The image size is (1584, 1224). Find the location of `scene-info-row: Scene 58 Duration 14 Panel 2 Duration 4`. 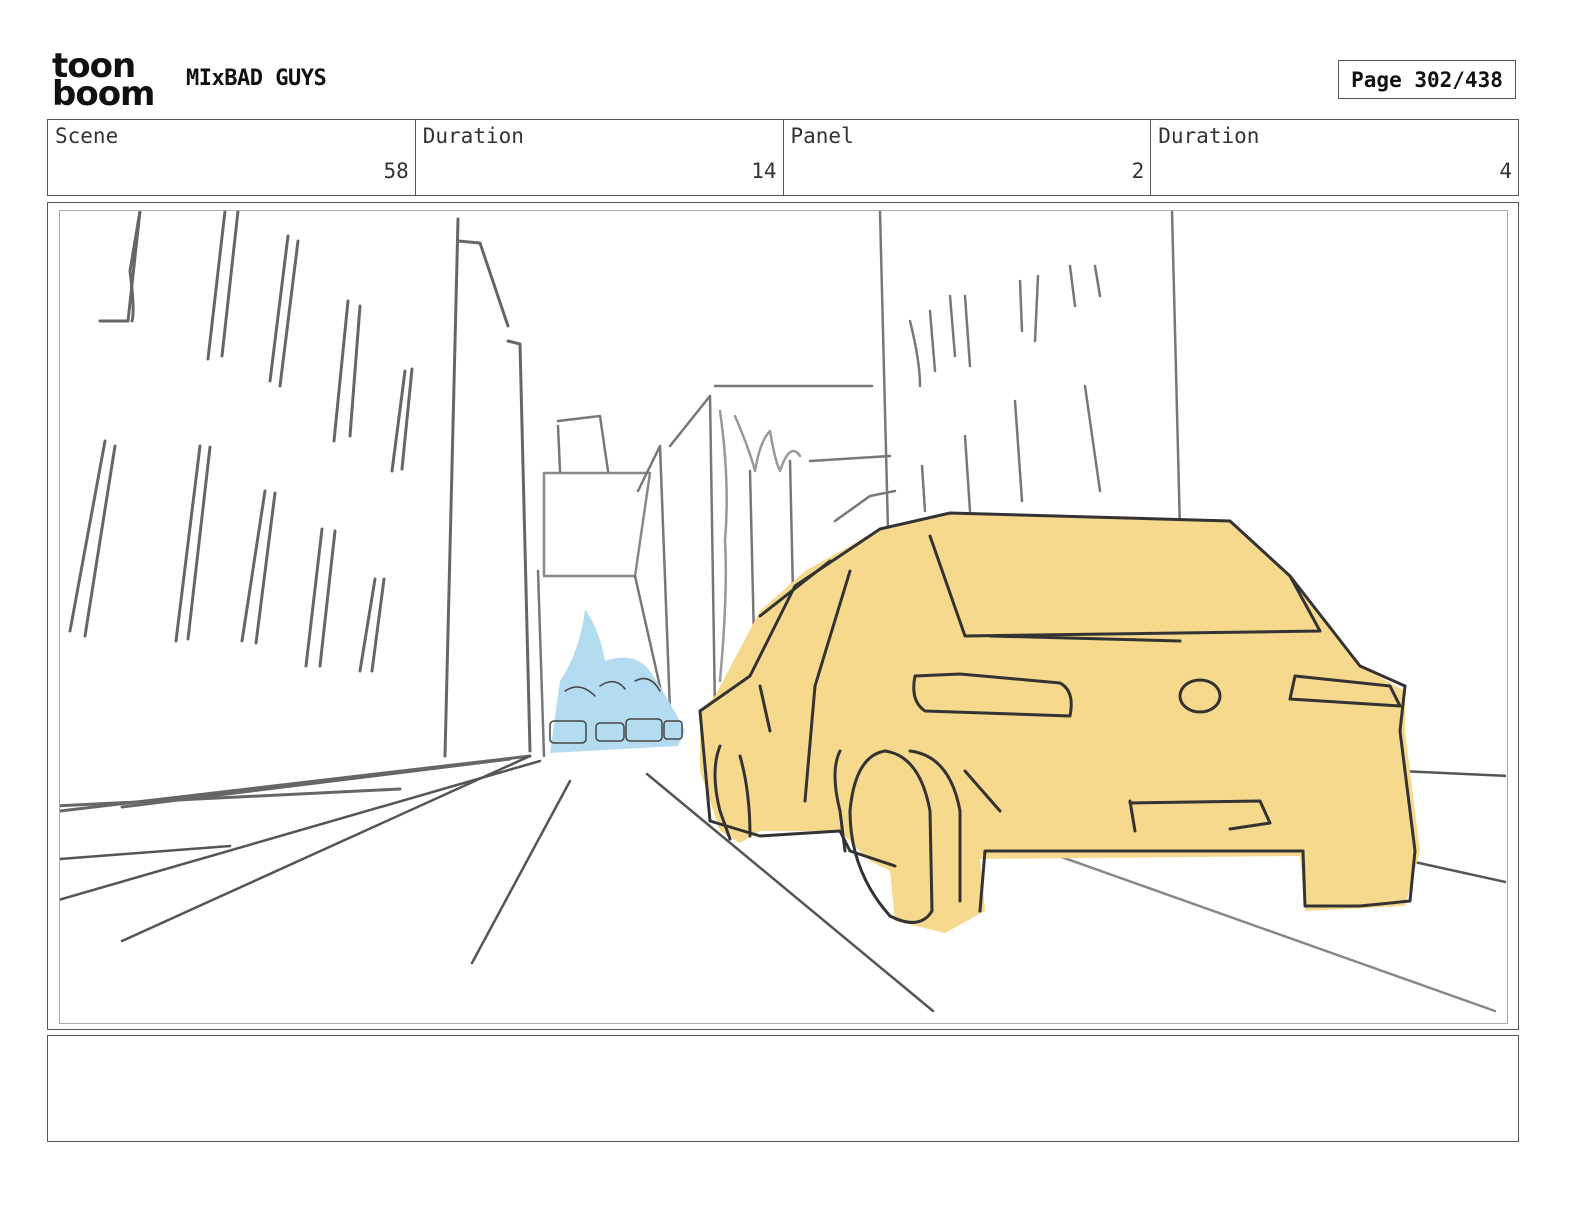

scene-info-row: Scene 58 Duration 14 Panel 2 Duration 4 is located at coordinates (783, 157).